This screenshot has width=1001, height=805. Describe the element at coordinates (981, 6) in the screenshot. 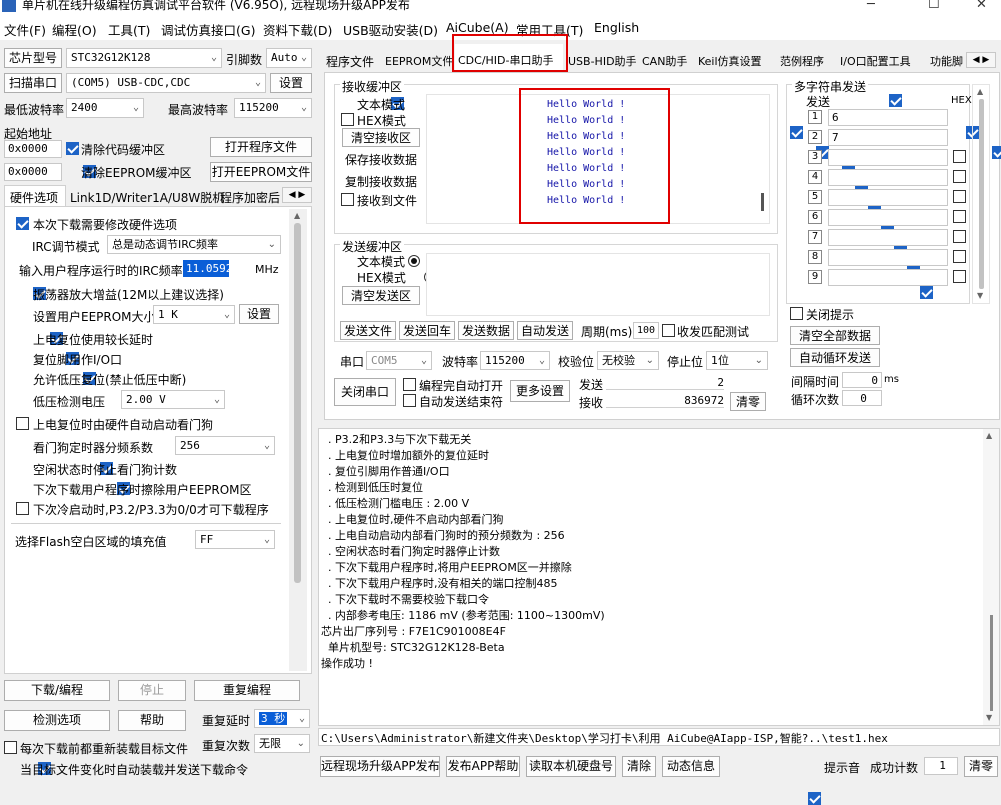

I see `close-icon: ✕` at that location.